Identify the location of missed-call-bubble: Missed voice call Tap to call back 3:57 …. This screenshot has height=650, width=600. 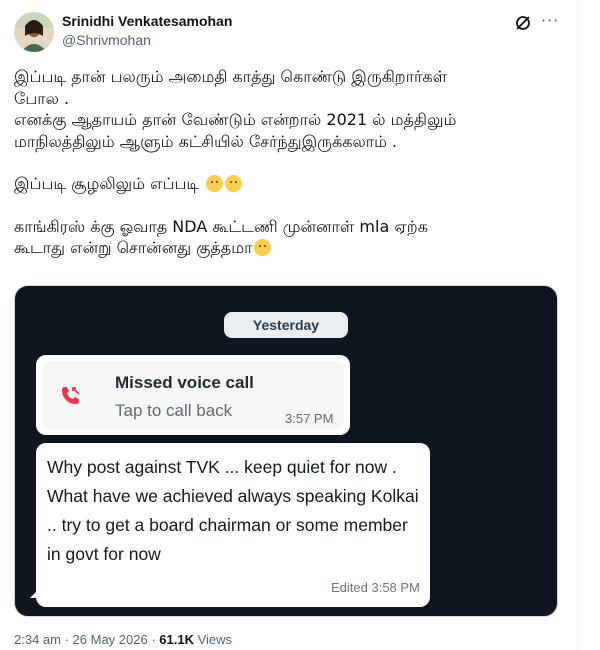
(193, 395).